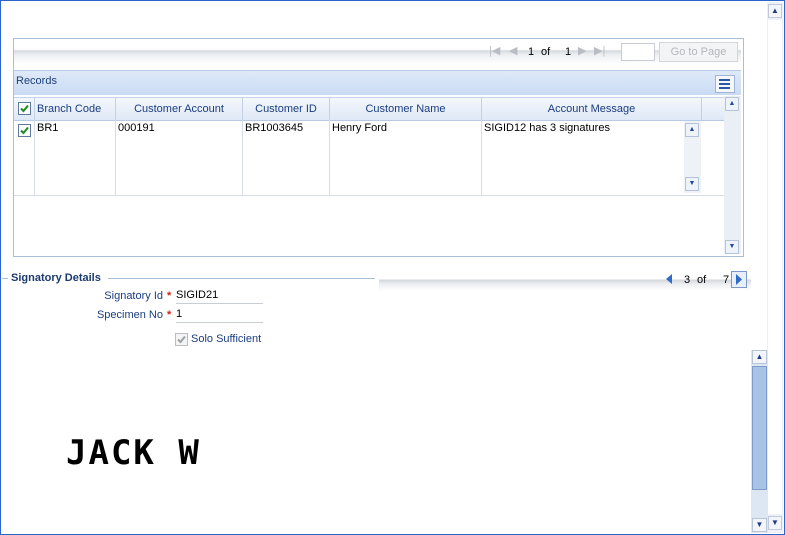 The width and height of the screenshot is (785, 535). I want to click on signatory-id-field: SIGID21, so click(219, 296).